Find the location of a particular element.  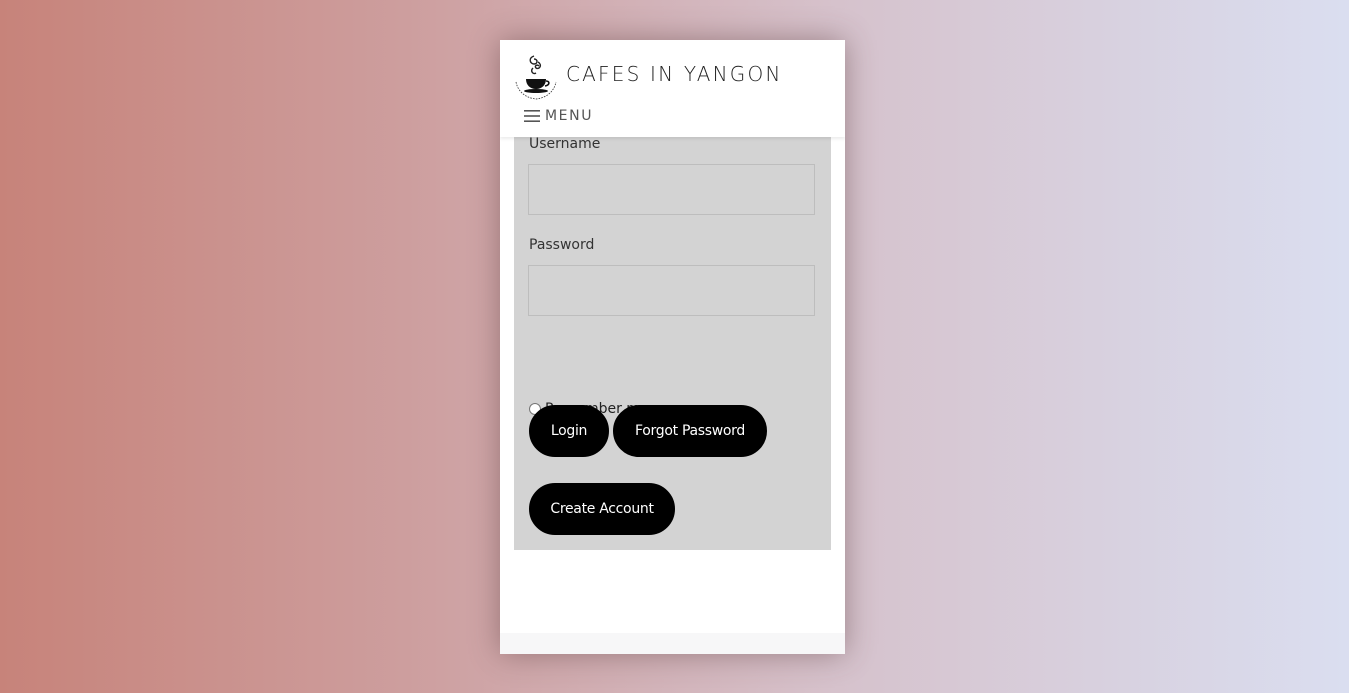

forgot-password-button: Forgot Password is located at coordinates (690, 431).